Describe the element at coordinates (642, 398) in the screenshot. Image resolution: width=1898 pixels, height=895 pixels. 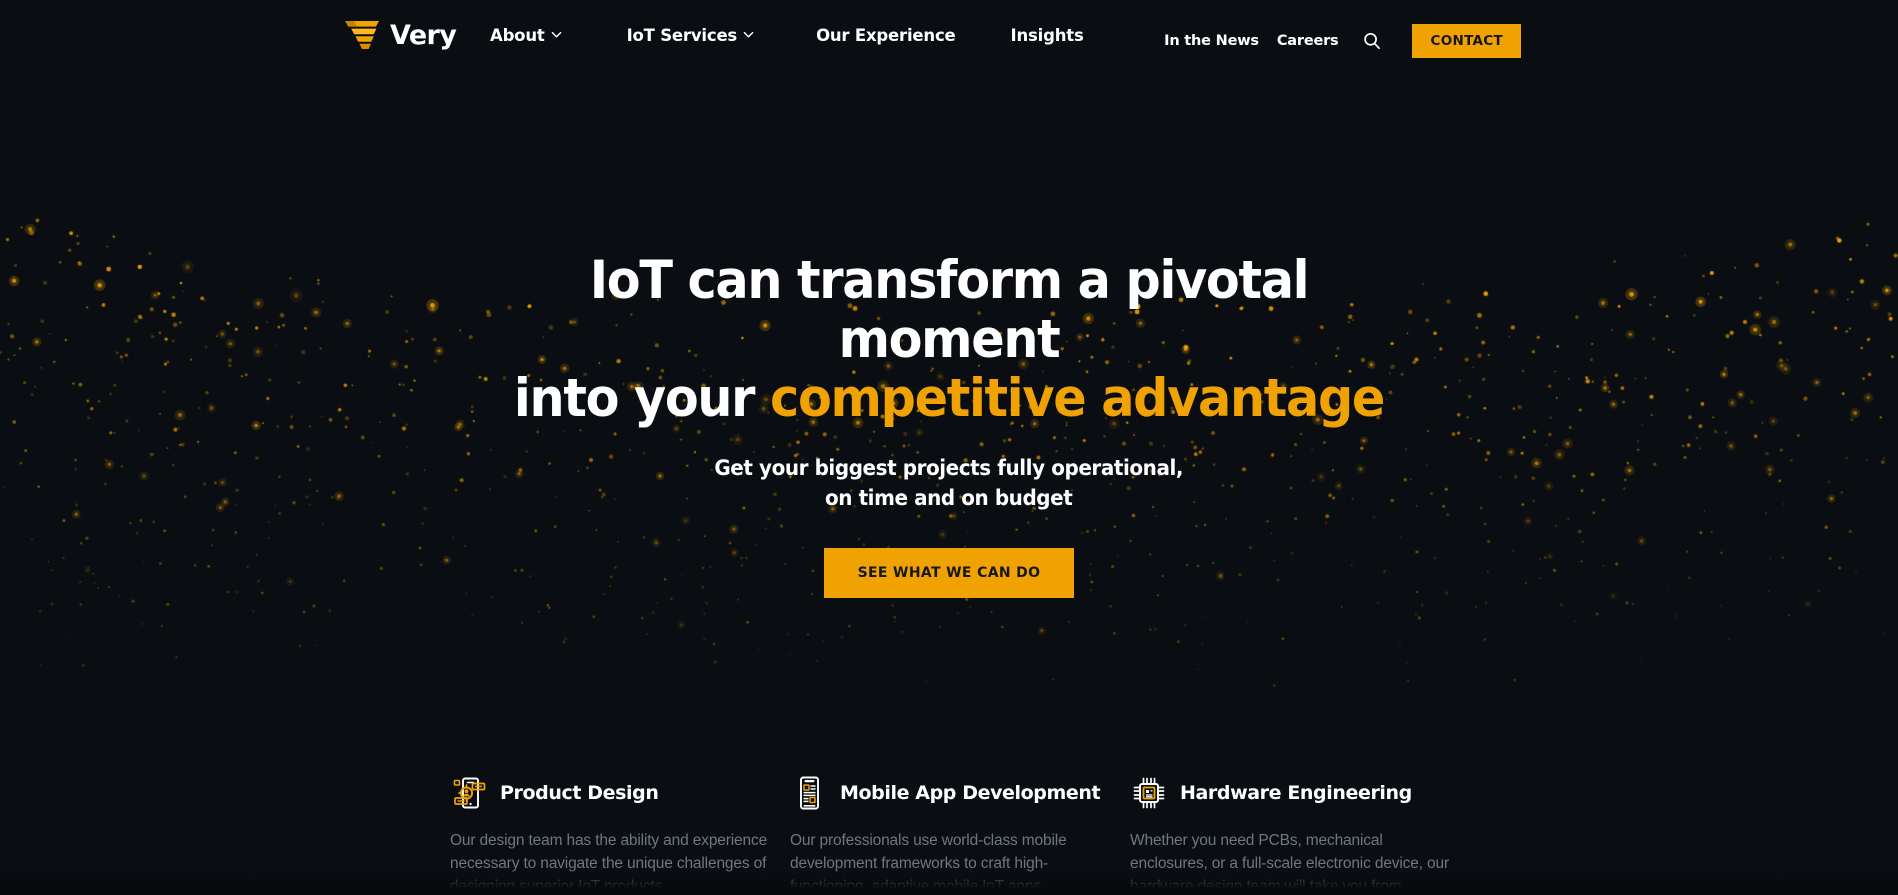
I see `headline-line-2-prefix: into your` at that location.